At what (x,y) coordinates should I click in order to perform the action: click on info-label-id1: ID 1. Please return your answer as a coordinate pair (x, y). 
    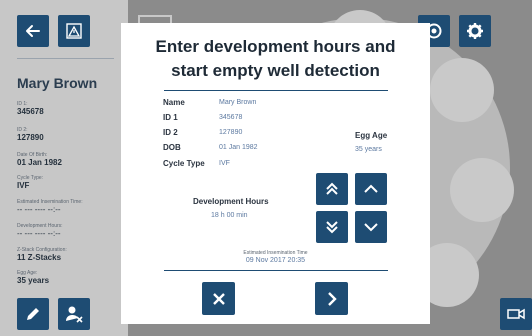
    Looking at the image, I should click on (170, 117).